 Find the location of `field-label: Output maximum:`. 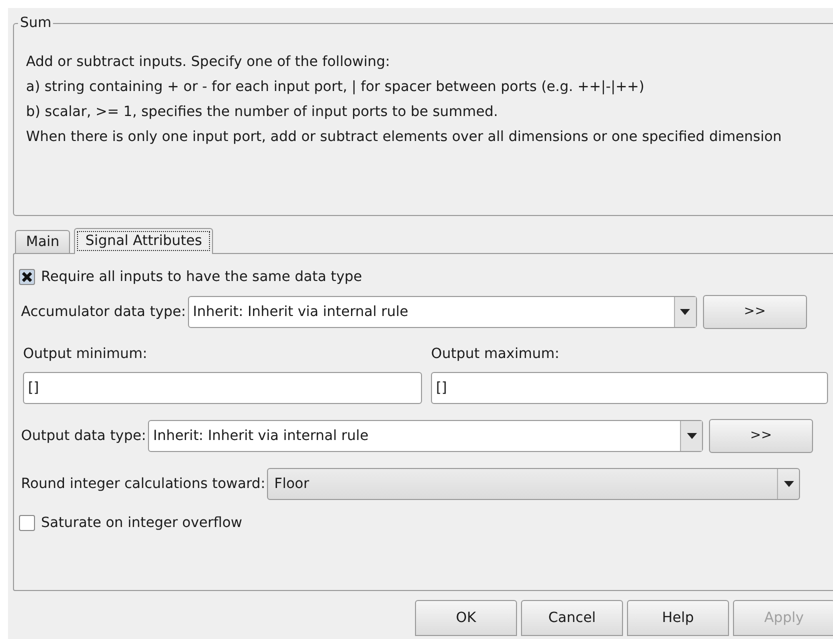

field-label: Output maximum: is located at coordinates (495, 354).